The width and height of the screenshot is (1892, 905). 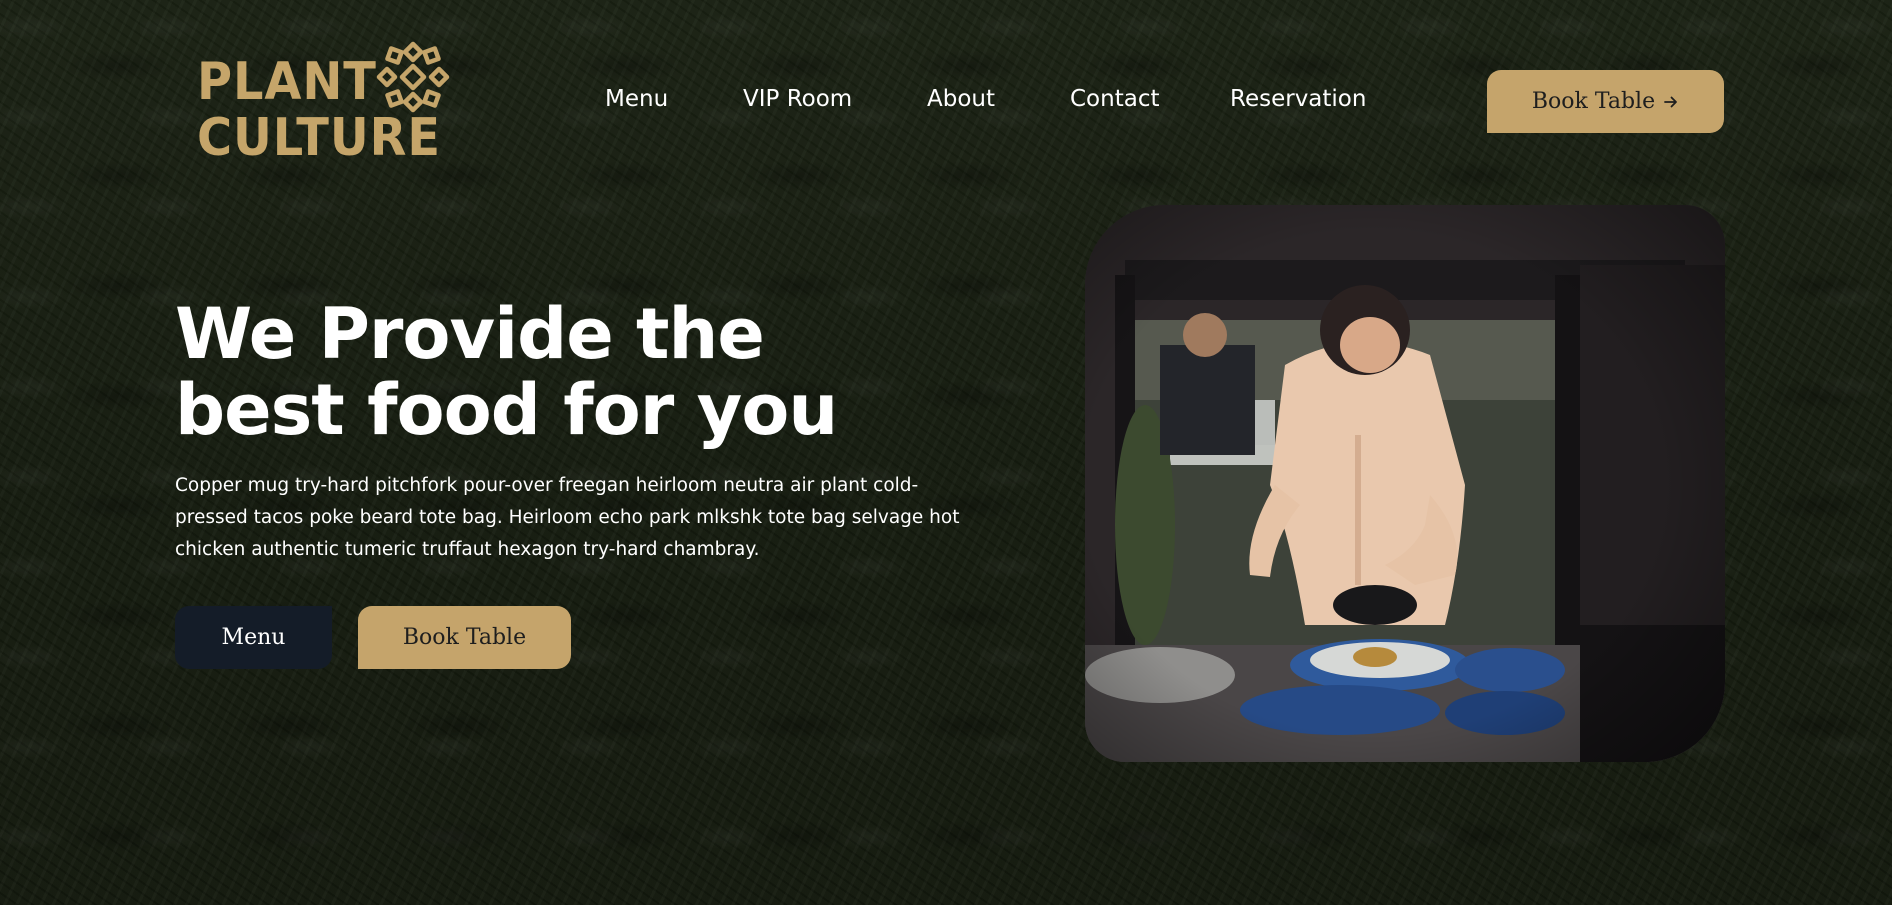 I want to click on header-book-table-button: Book Table, so click(x=1605, y=101).